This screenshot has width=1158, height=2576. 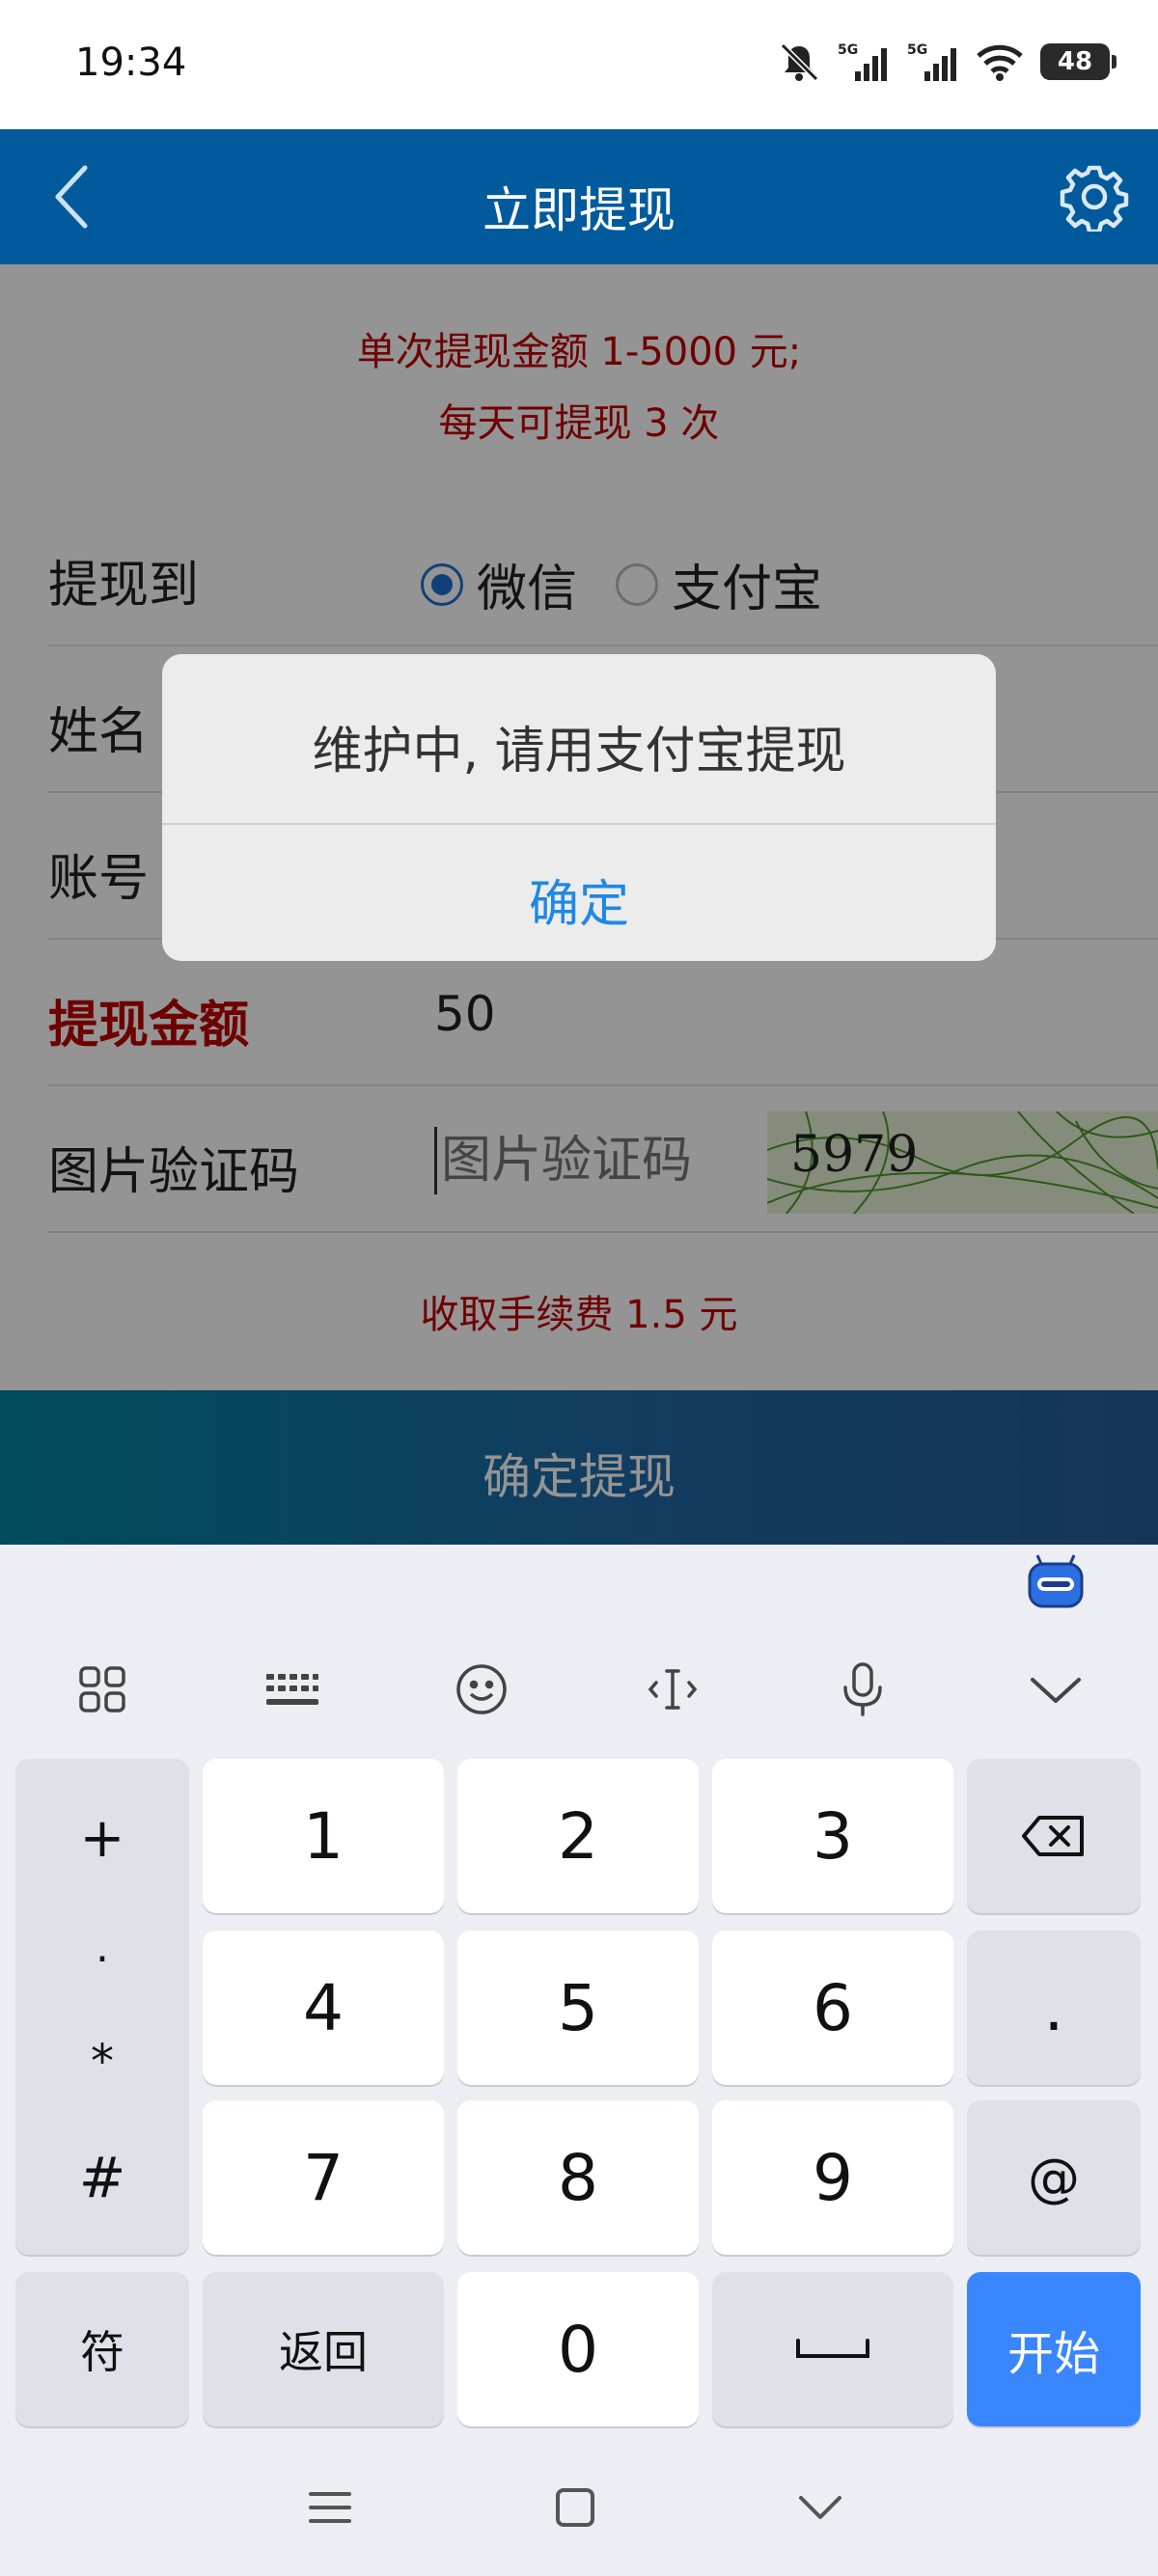 What do you see at coordinates (1000, 63) in the screenshot?
I see `wifi-icon` at bounding box center [1000, 63].